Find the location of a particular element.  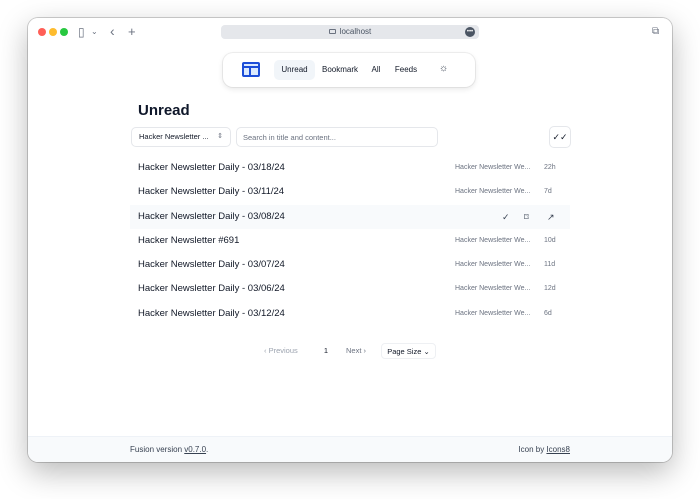

page-title: Unread is located at coordinates (164, 110).